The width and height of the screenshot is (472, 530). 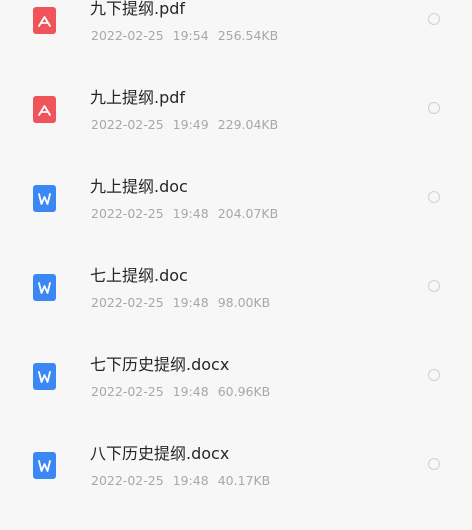 What do you see at coordinates (244, 302) in the screenshot?
I see `file-size: 98.00KB` at bounding box center [244, 302].